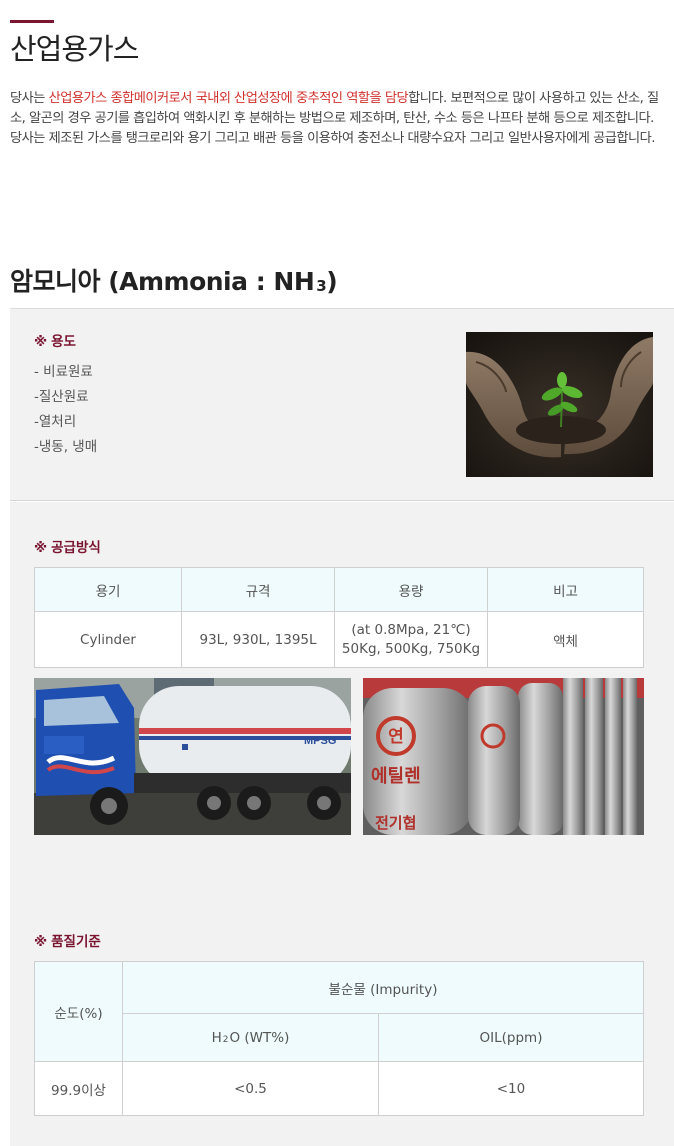  What do you see at coordinates (250, 1088) in the screenshot?
I see `cell-h2o: <0.5` at bounding box center [250, 1088].